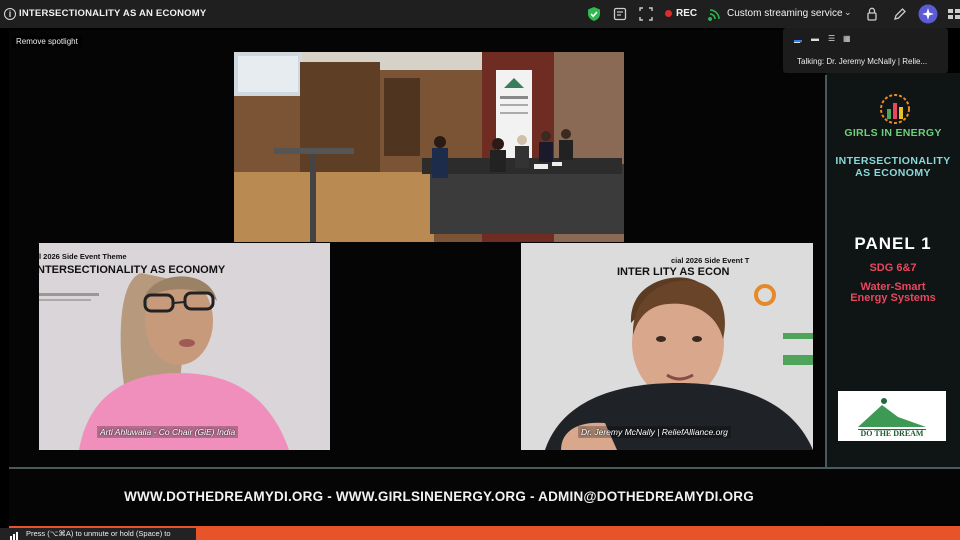 The height and width of the screenshot is (540, 960). I want to click on shield-icon, so click(594, 14).